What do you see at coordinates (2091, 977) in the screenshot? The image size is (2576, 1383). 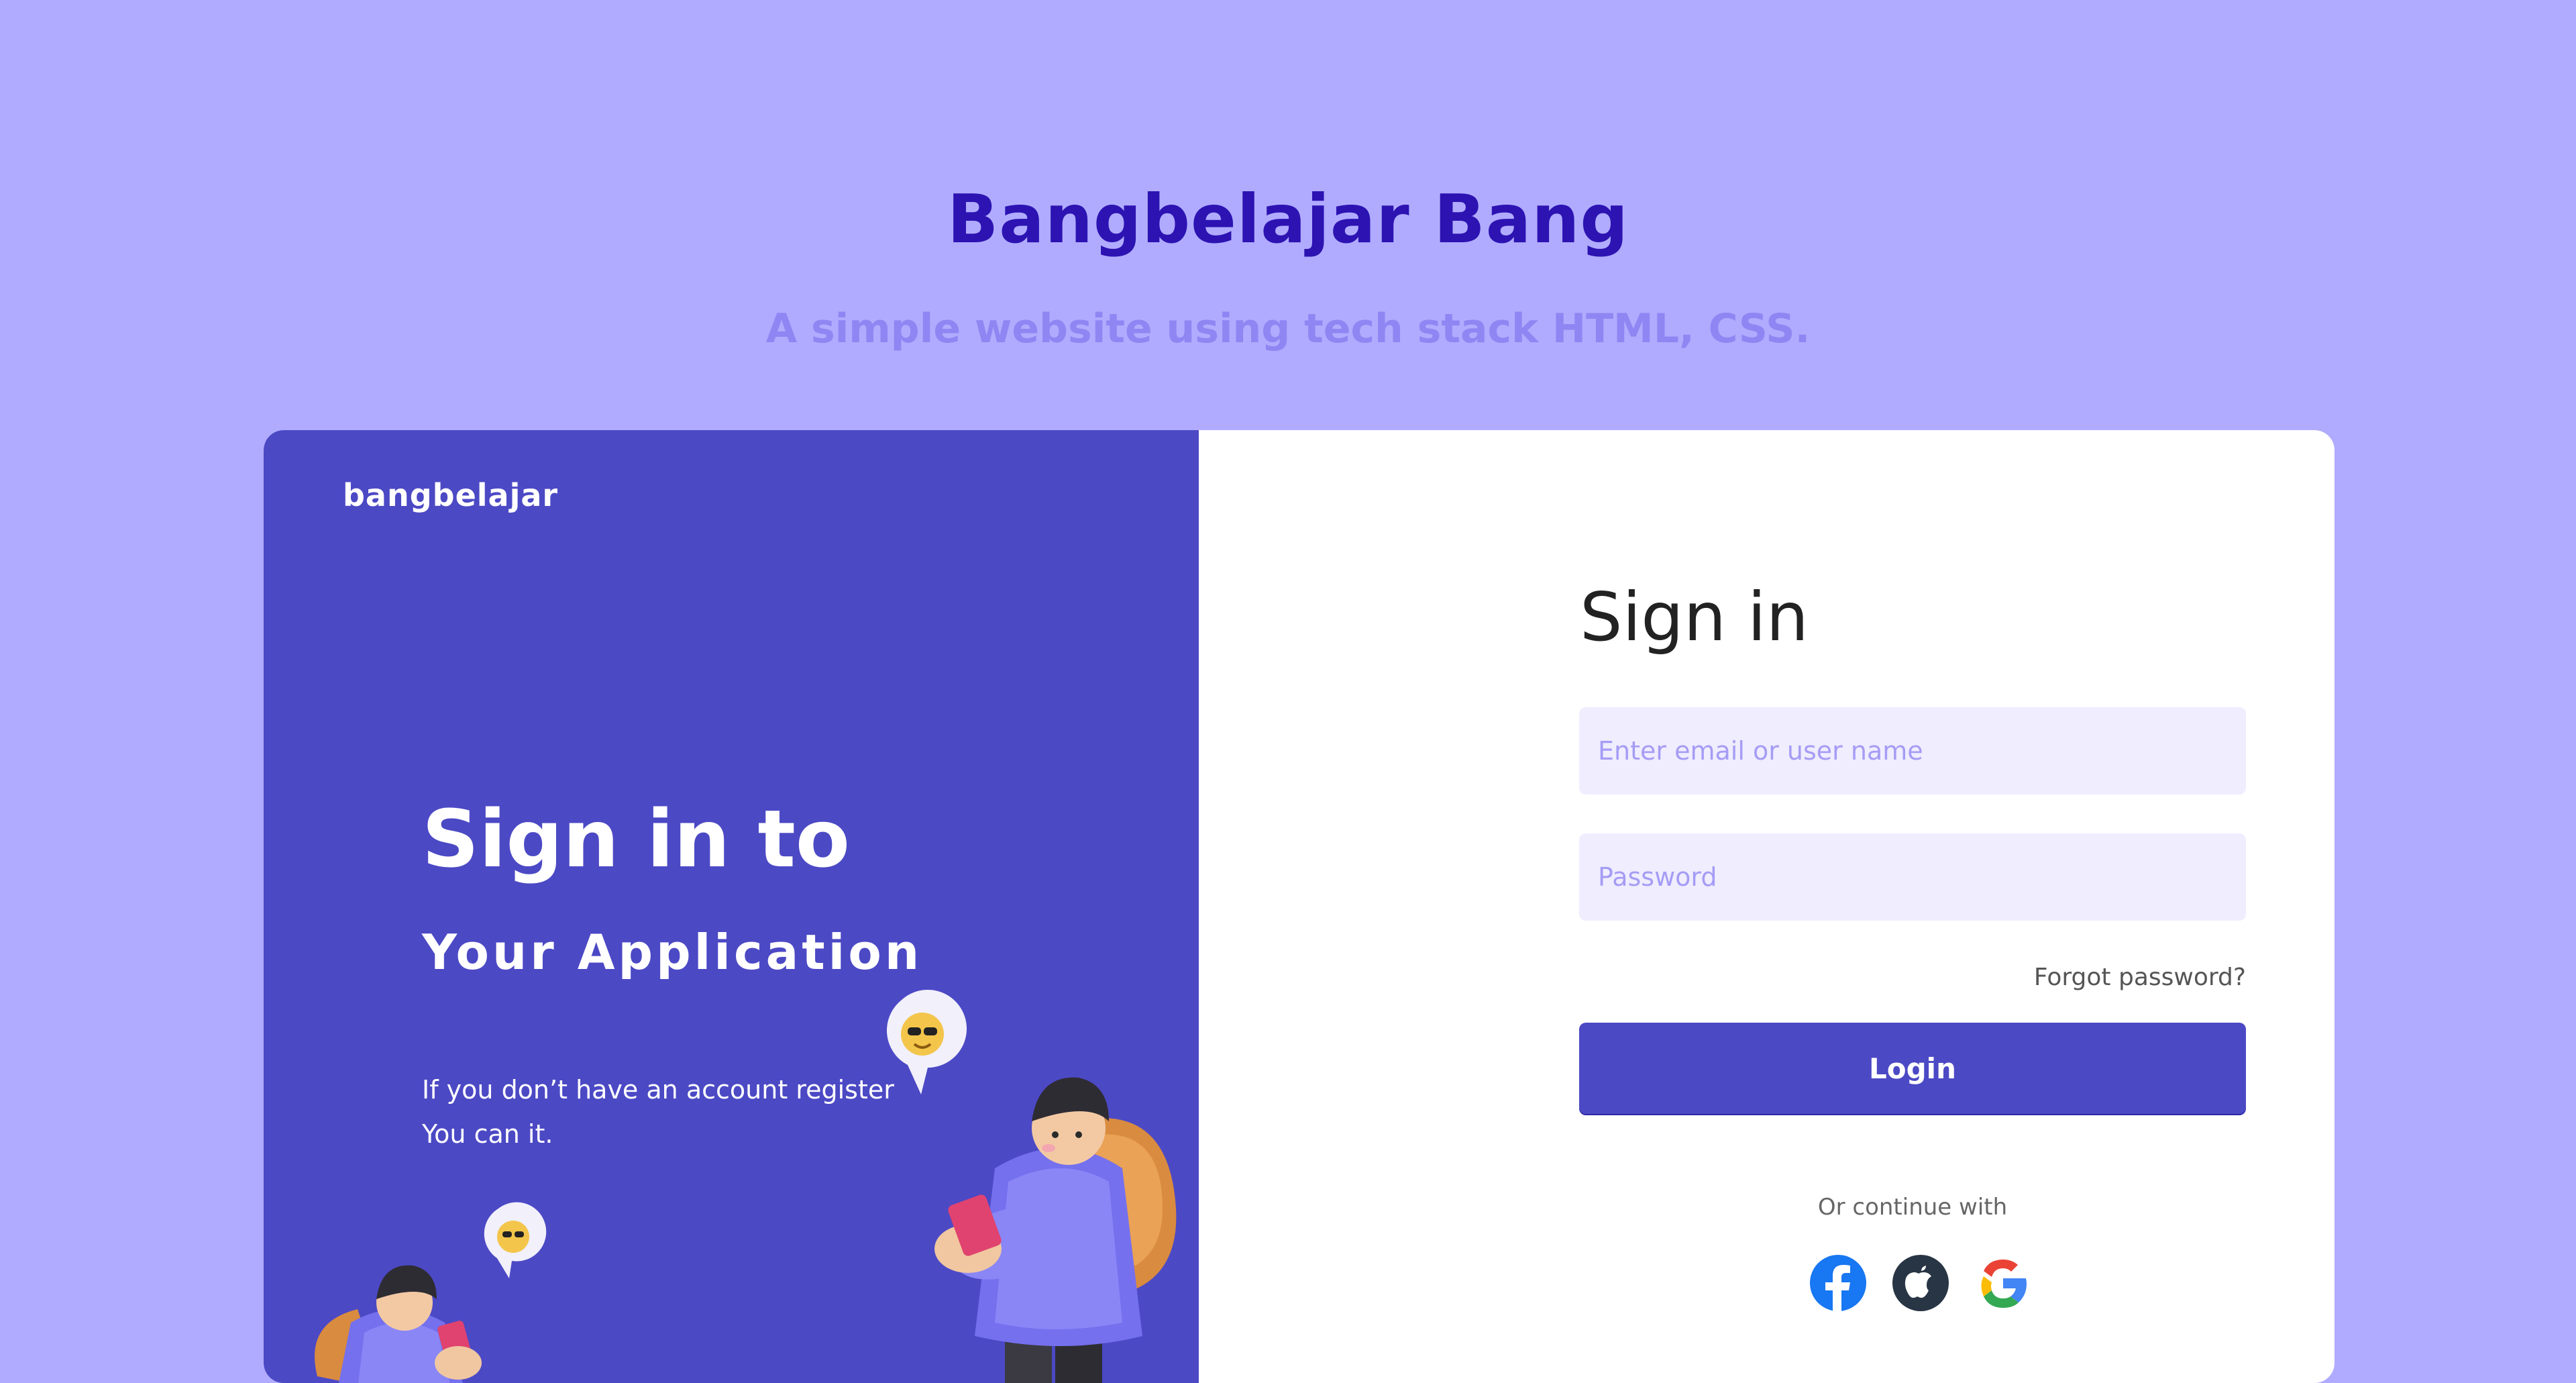 I see `forgot-password-link: Forgot password?` at bounding box center [2091, 977].